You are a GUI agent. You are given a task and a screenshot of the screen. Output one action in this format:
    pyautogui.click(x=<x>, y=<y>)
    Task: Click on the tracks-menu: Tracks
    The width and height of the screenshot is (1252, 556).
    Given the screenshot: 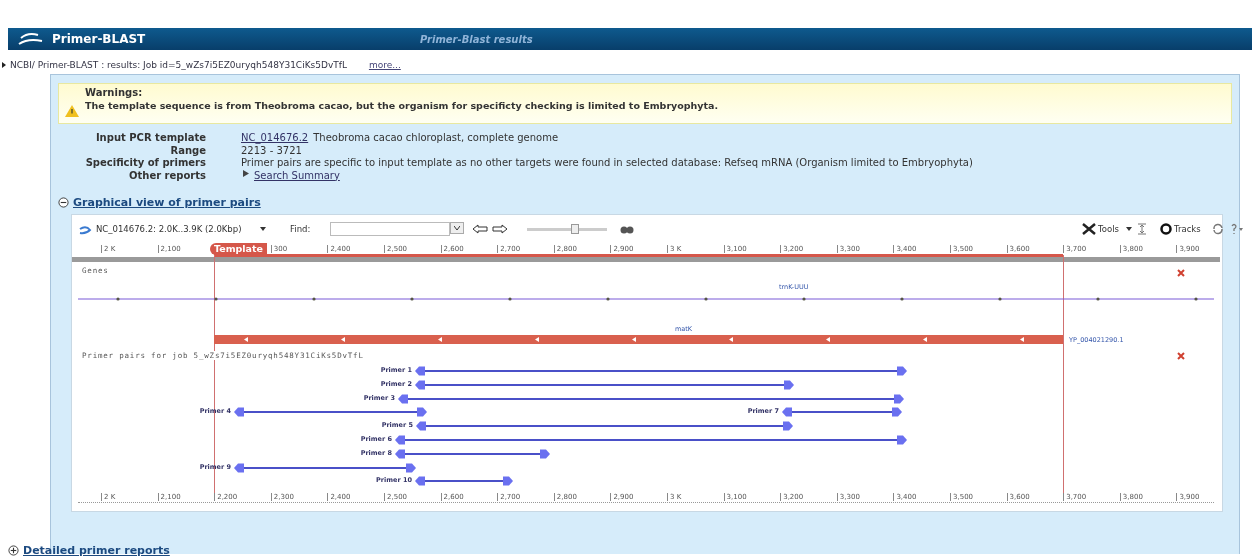 What is the action you would take?
    pyautogui.click(x=1187, y=229)
    